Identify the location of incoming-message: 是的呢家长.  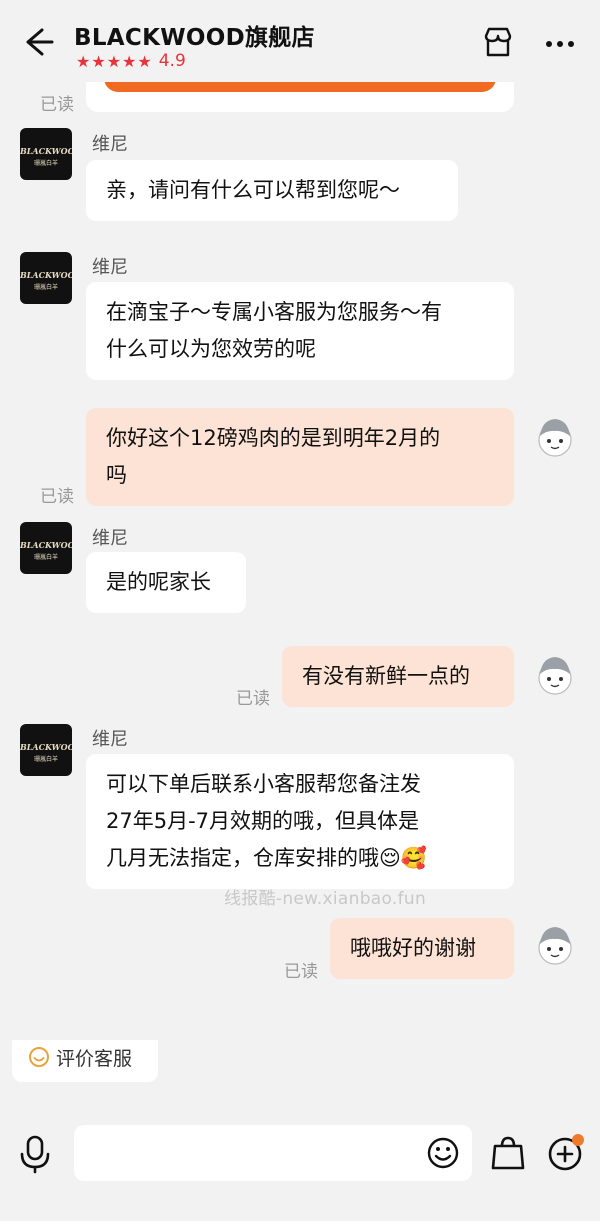
(166, 582).